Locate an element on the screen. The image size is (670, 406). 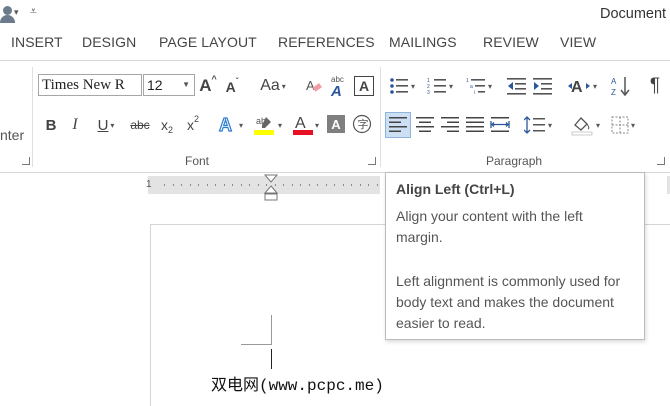
asian-layout-icon: A ▾ is located at coordinates (582, 86).